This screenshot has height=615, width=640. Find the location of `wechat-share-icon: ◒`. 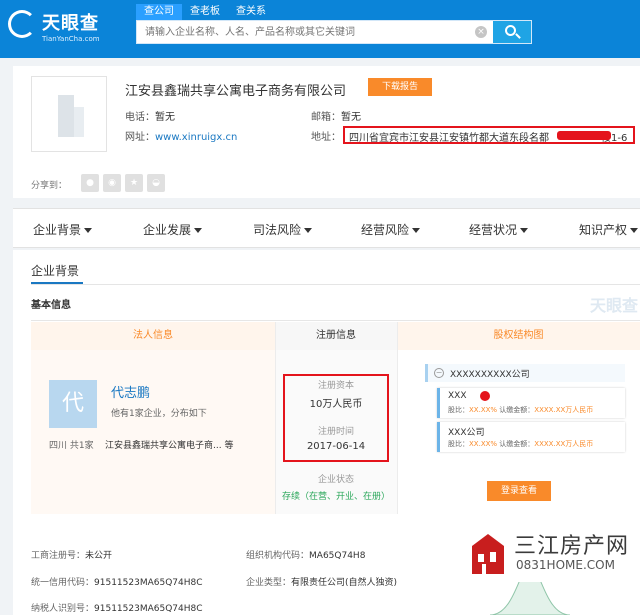

wechat-share-icon: ◒ is located at coordinates (156, 183).